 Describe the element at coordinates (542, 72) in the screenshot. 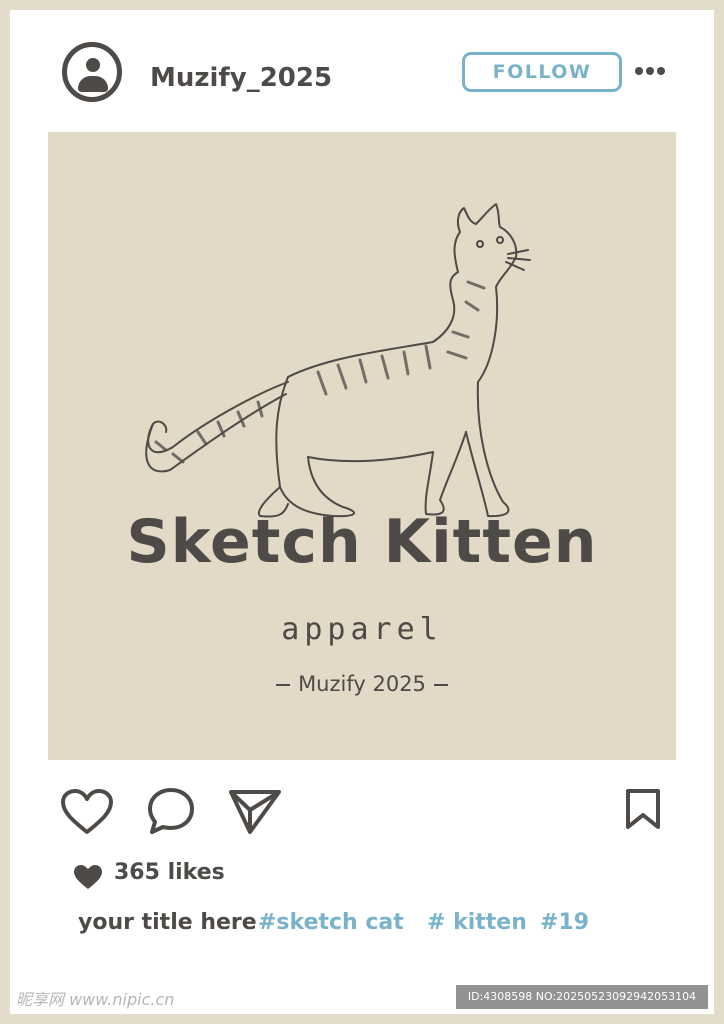

I see `follow-button: FOLLOW` at that location.